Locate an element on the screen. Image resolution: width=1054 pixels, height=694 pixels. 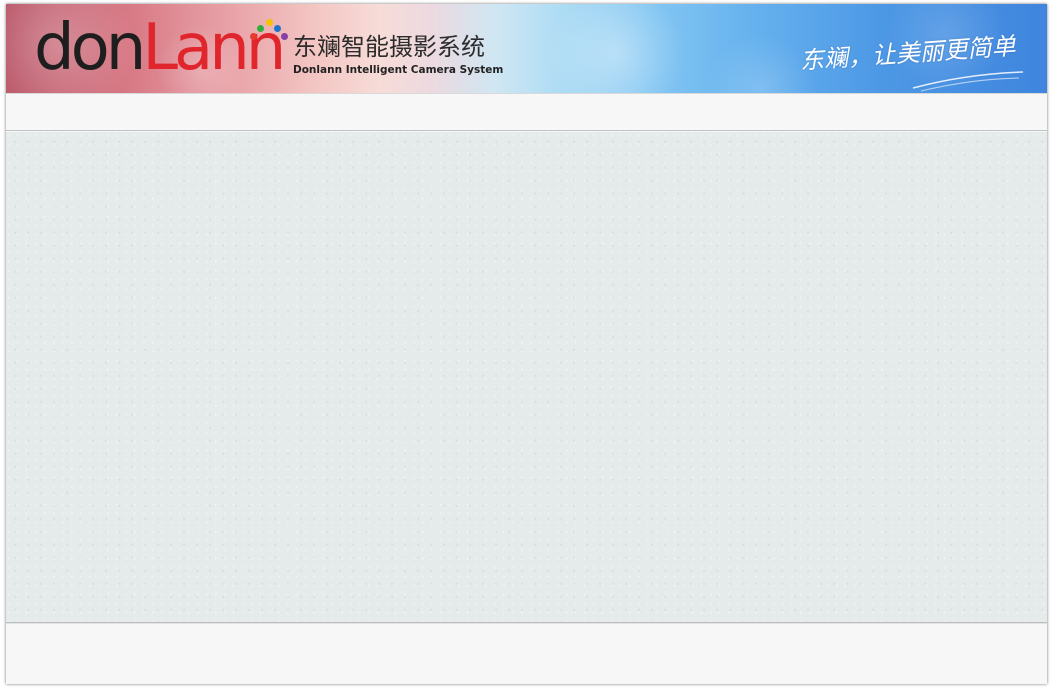
toolbar-bar is located at coordinates (526, 112).